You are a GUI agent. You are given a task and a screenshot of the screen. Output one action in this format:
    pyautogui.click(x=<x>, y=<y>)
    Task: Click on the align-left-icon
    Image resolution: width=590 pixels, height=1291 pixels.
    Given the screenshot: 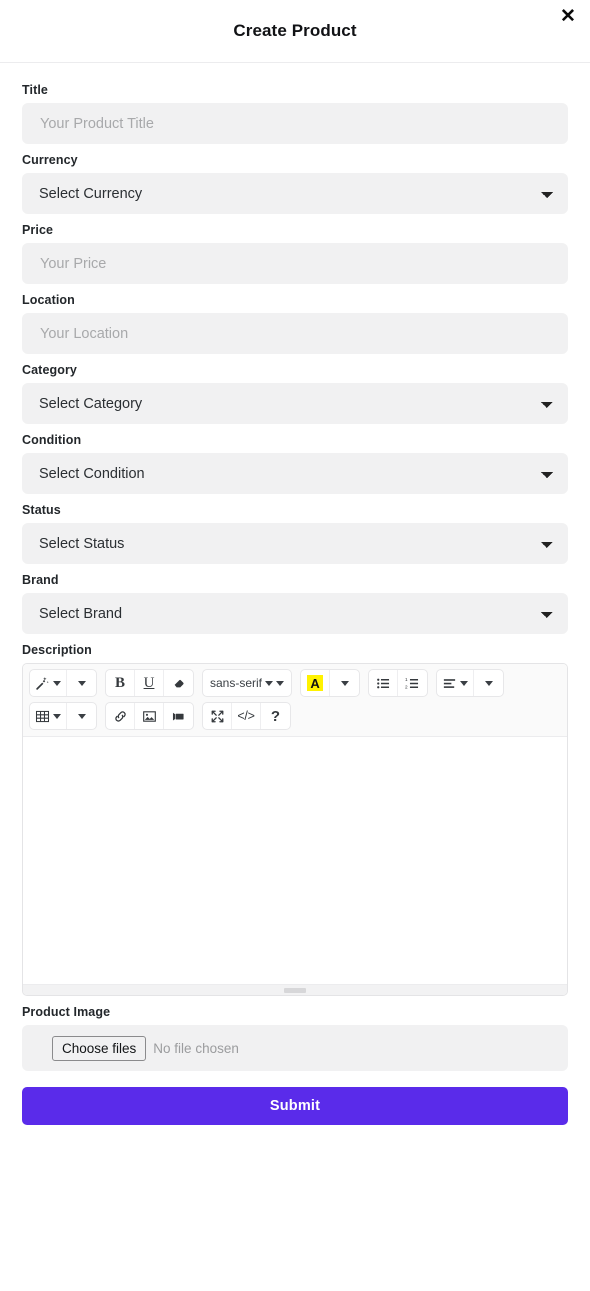 What is the action you would take?
    pyautogui.click(x=456, y=683)
    